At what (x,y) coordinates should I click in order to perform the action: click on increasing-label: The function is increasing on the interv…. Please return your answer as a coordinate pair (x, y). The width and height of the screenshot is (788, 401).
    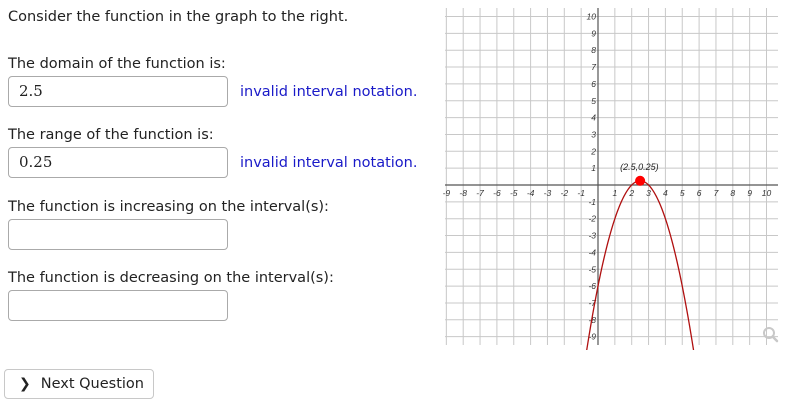
    Looking at the image, I should click on (168, 207).